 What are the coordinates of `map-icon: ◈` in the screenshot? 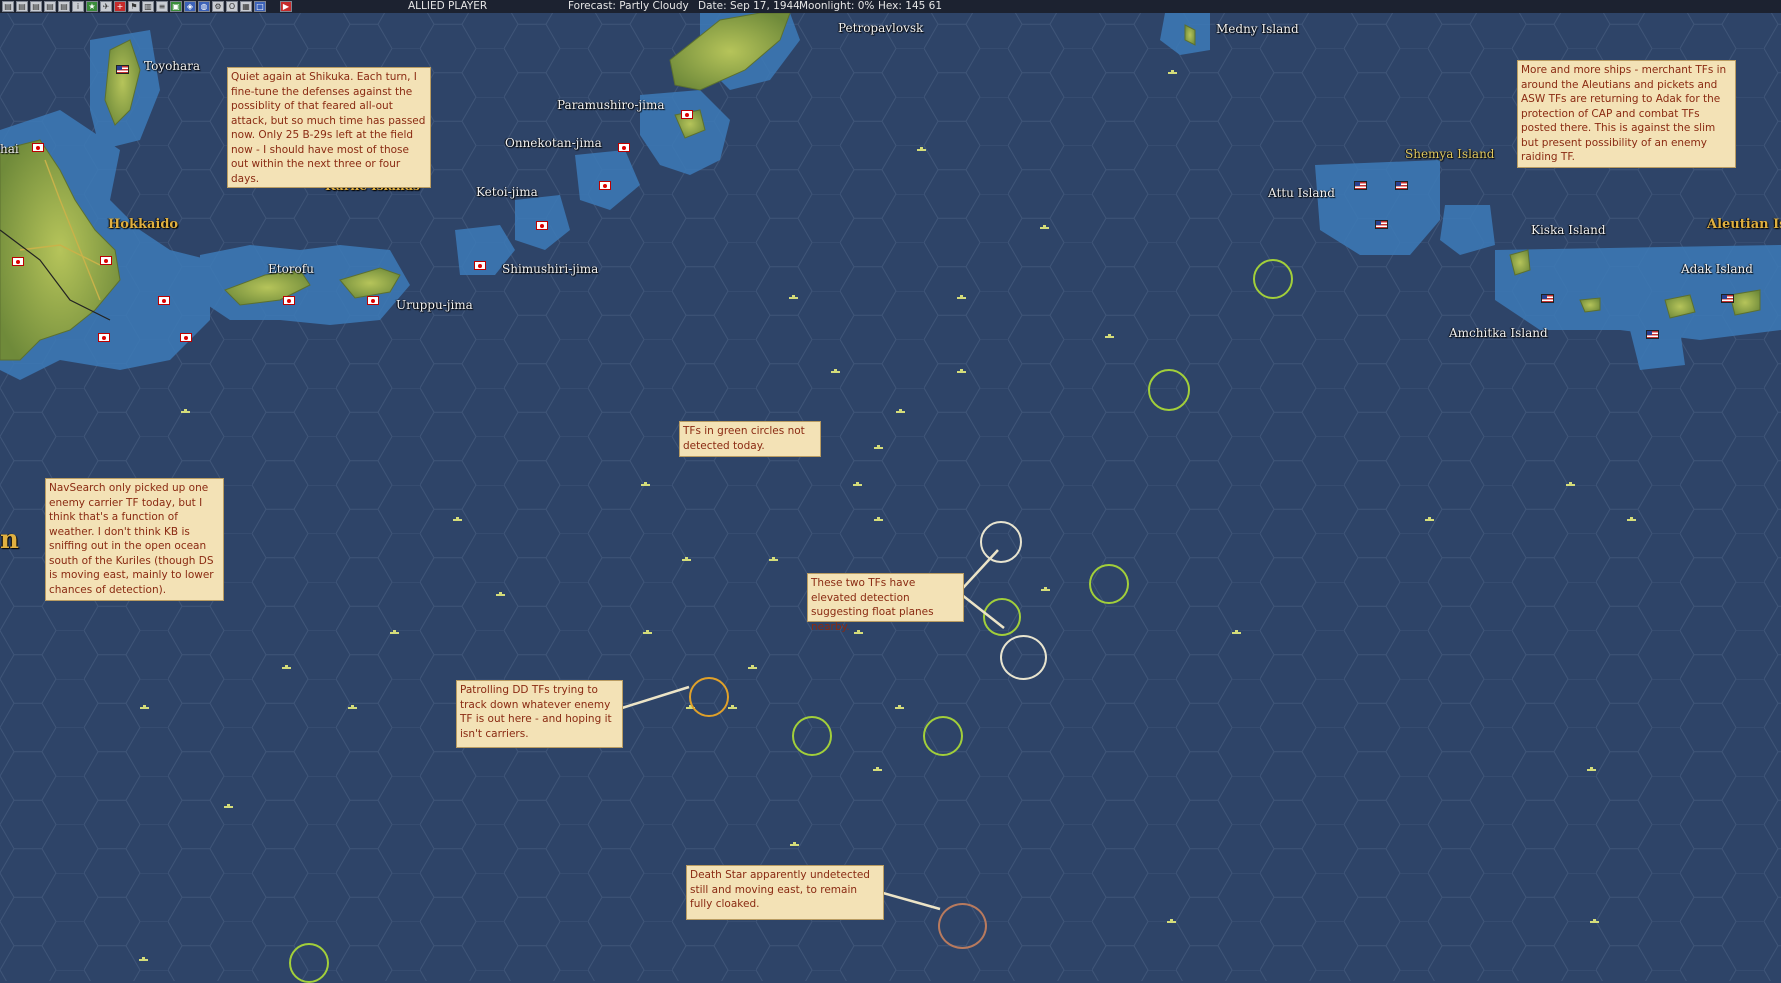 It's located at (190, 6).